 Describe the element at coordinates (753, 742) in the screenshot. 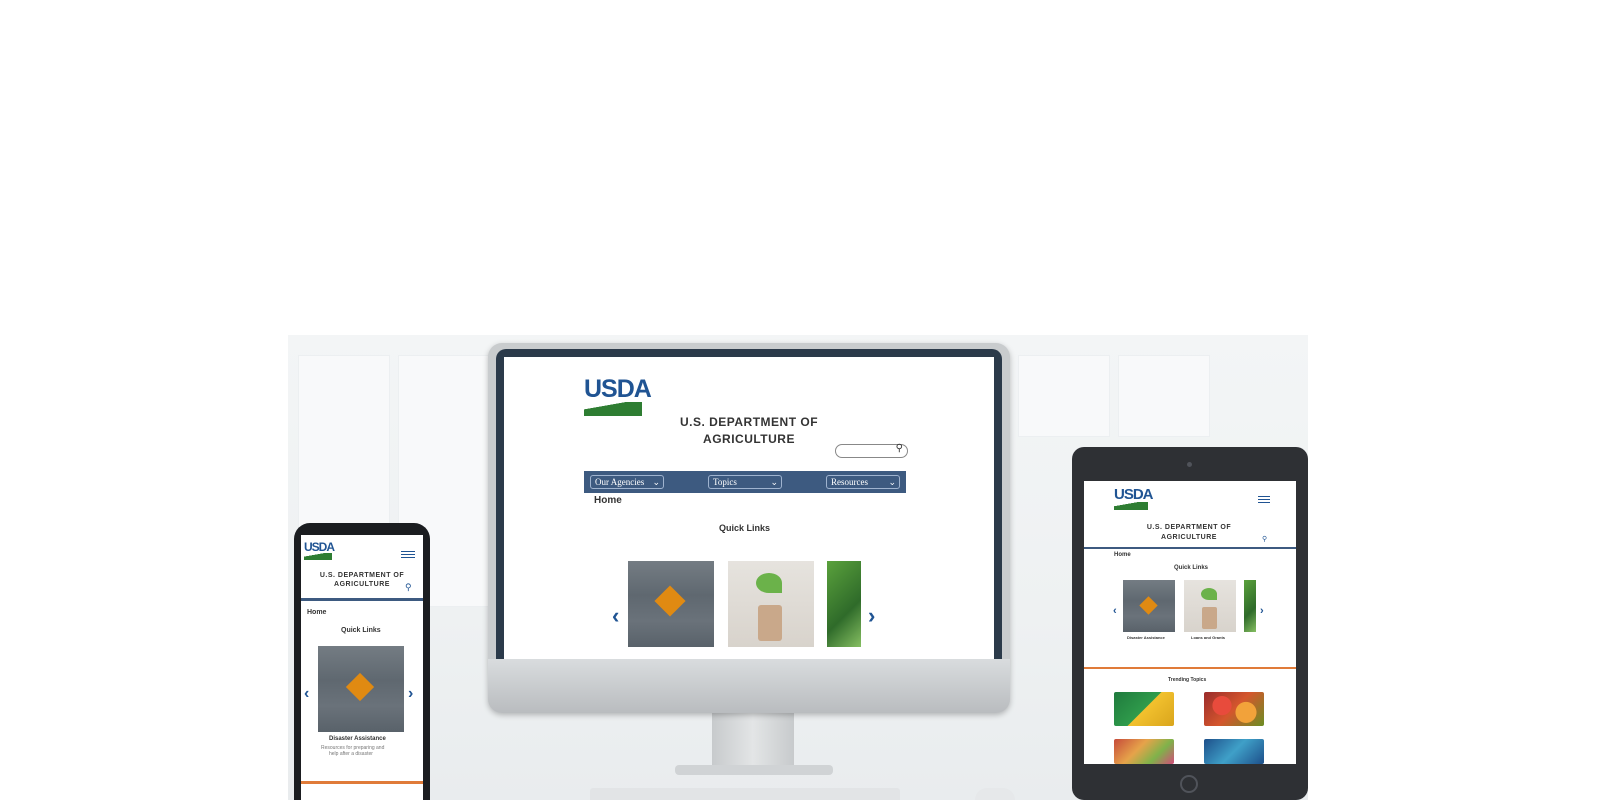

I see `monitor-stand-neck` at that location.